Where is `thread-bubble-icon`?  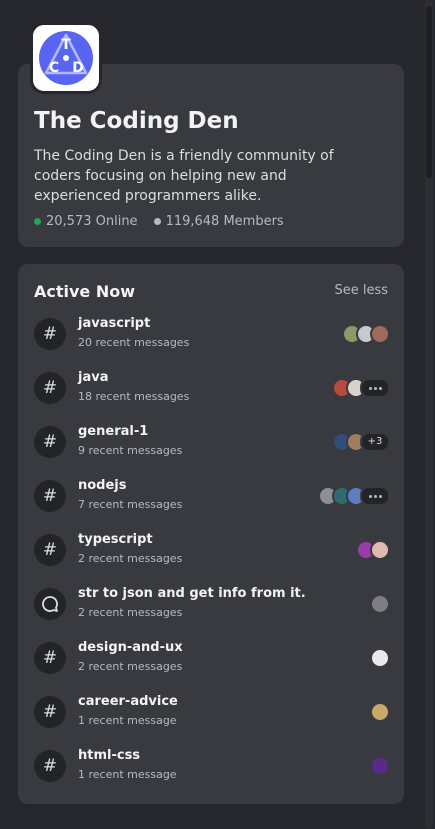 thread-bubble-icon is located at coordinates (50, 604).